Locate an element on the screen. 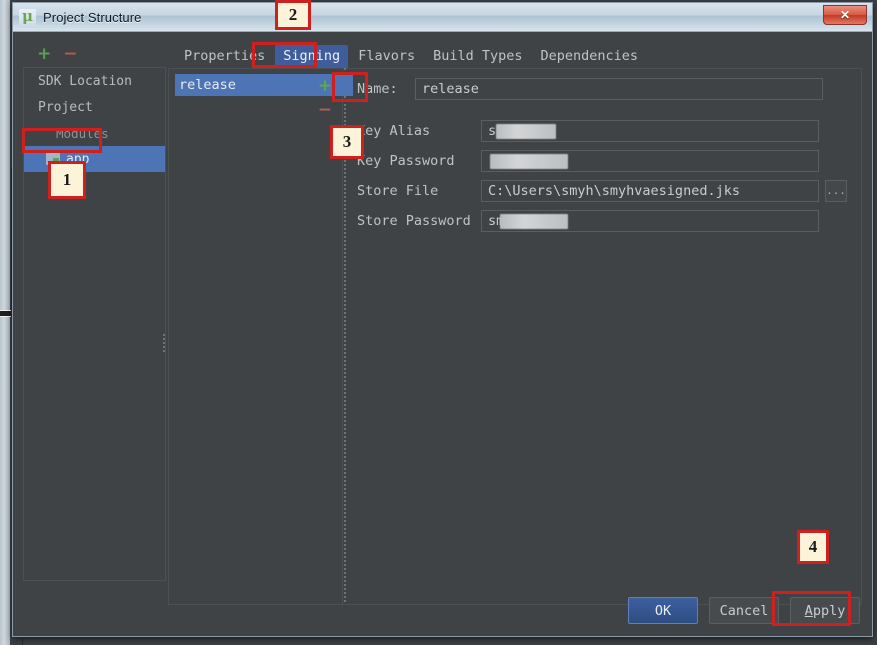 This screenshot has height=645, width=877. annotation-badge-4: 4 is located at coordinates (813, 547).